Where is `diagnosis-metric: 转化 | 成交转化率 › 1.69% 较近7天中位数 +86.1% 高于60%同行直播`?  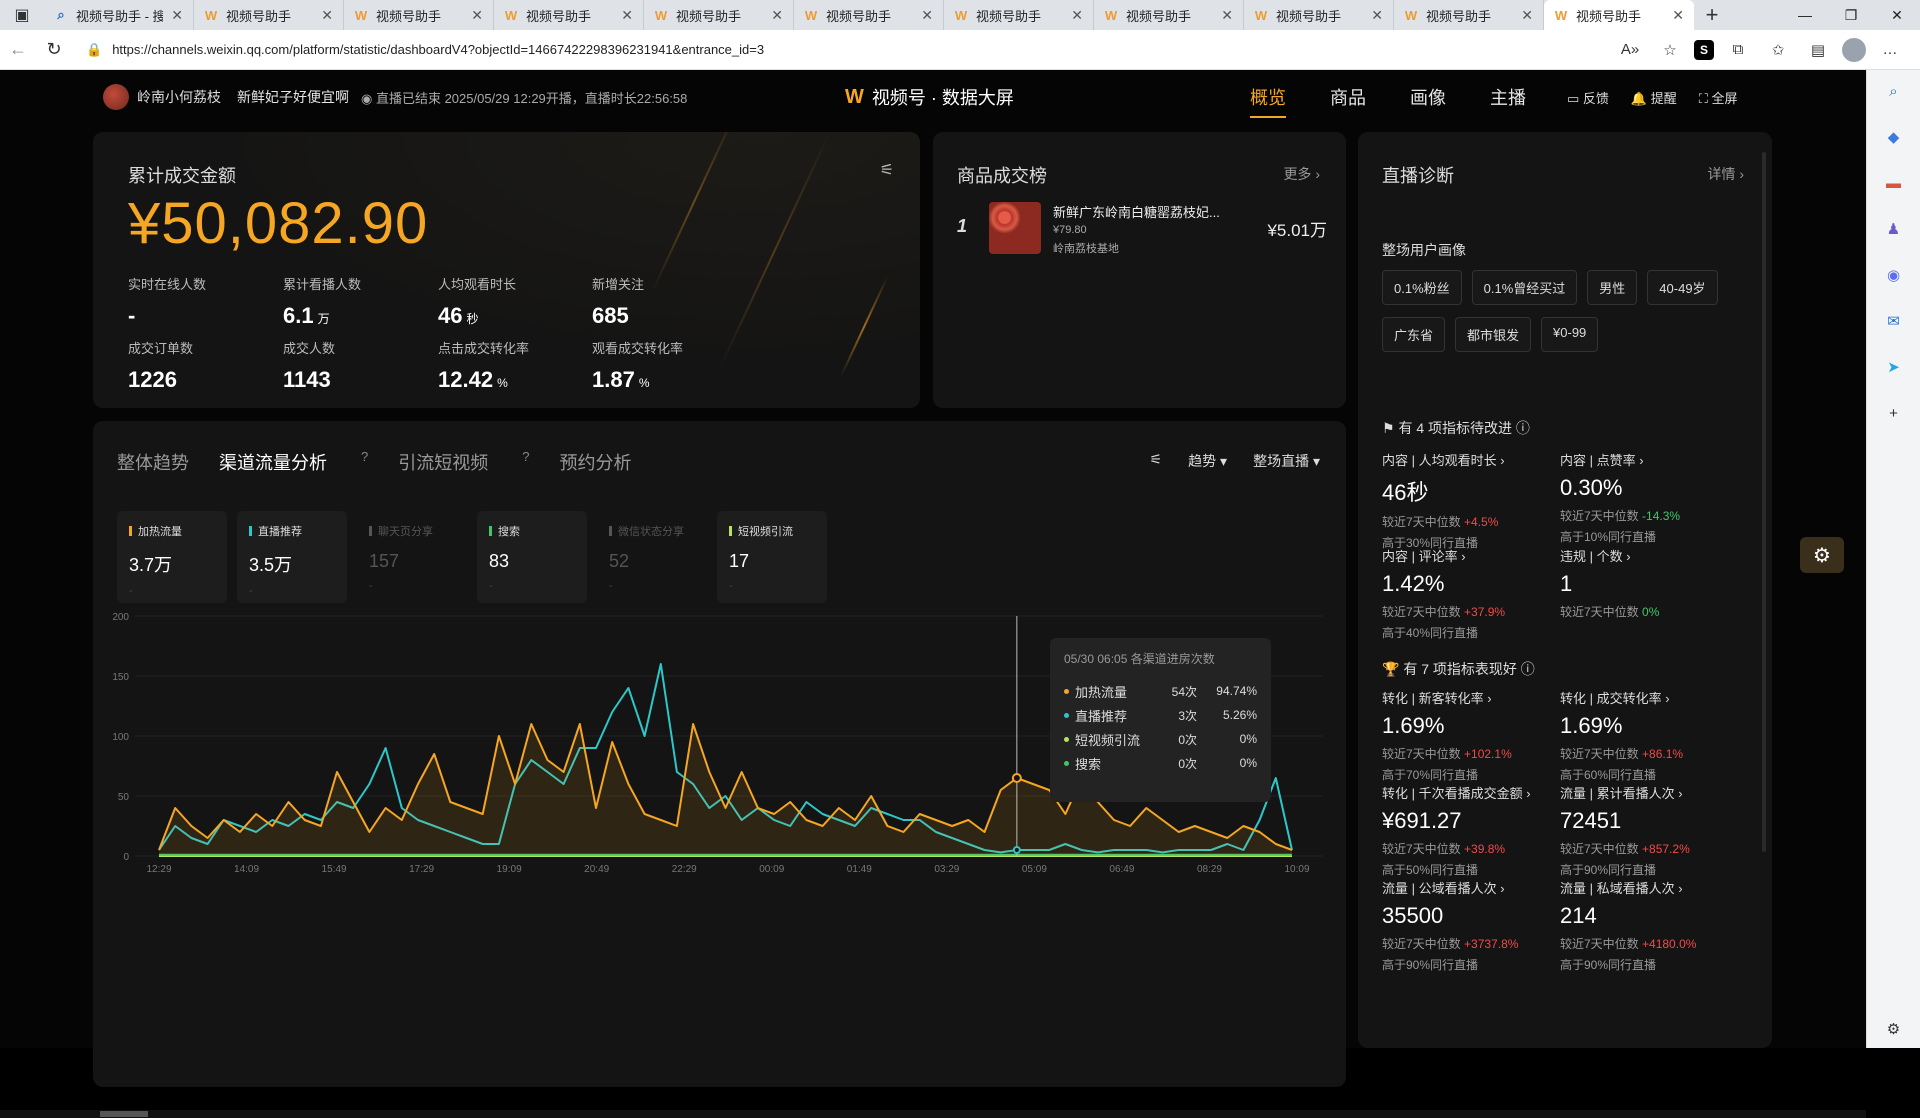 diagnosis-metric: 转化 | 成交转化率 › 1.69% 较近7天中位数 +86.1% 高于60%同行直播 is located at coordinates (1650, 735).